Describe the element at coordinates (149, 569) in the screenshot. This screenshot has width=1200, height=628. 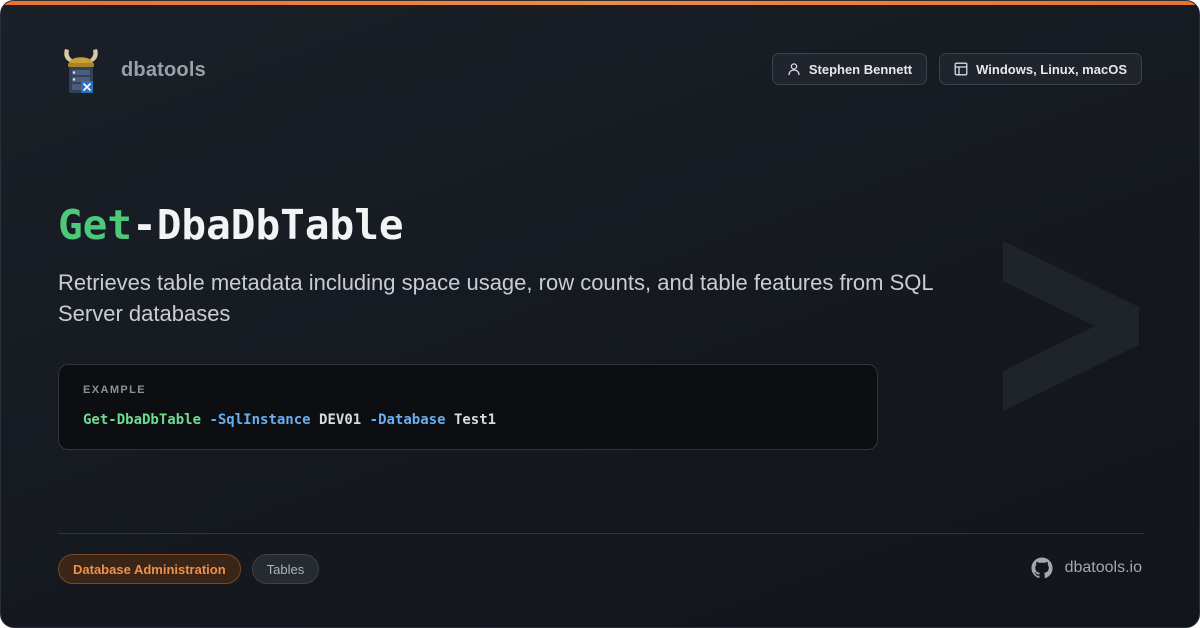
I see `tag-database-administration: Database Administration` at that location.